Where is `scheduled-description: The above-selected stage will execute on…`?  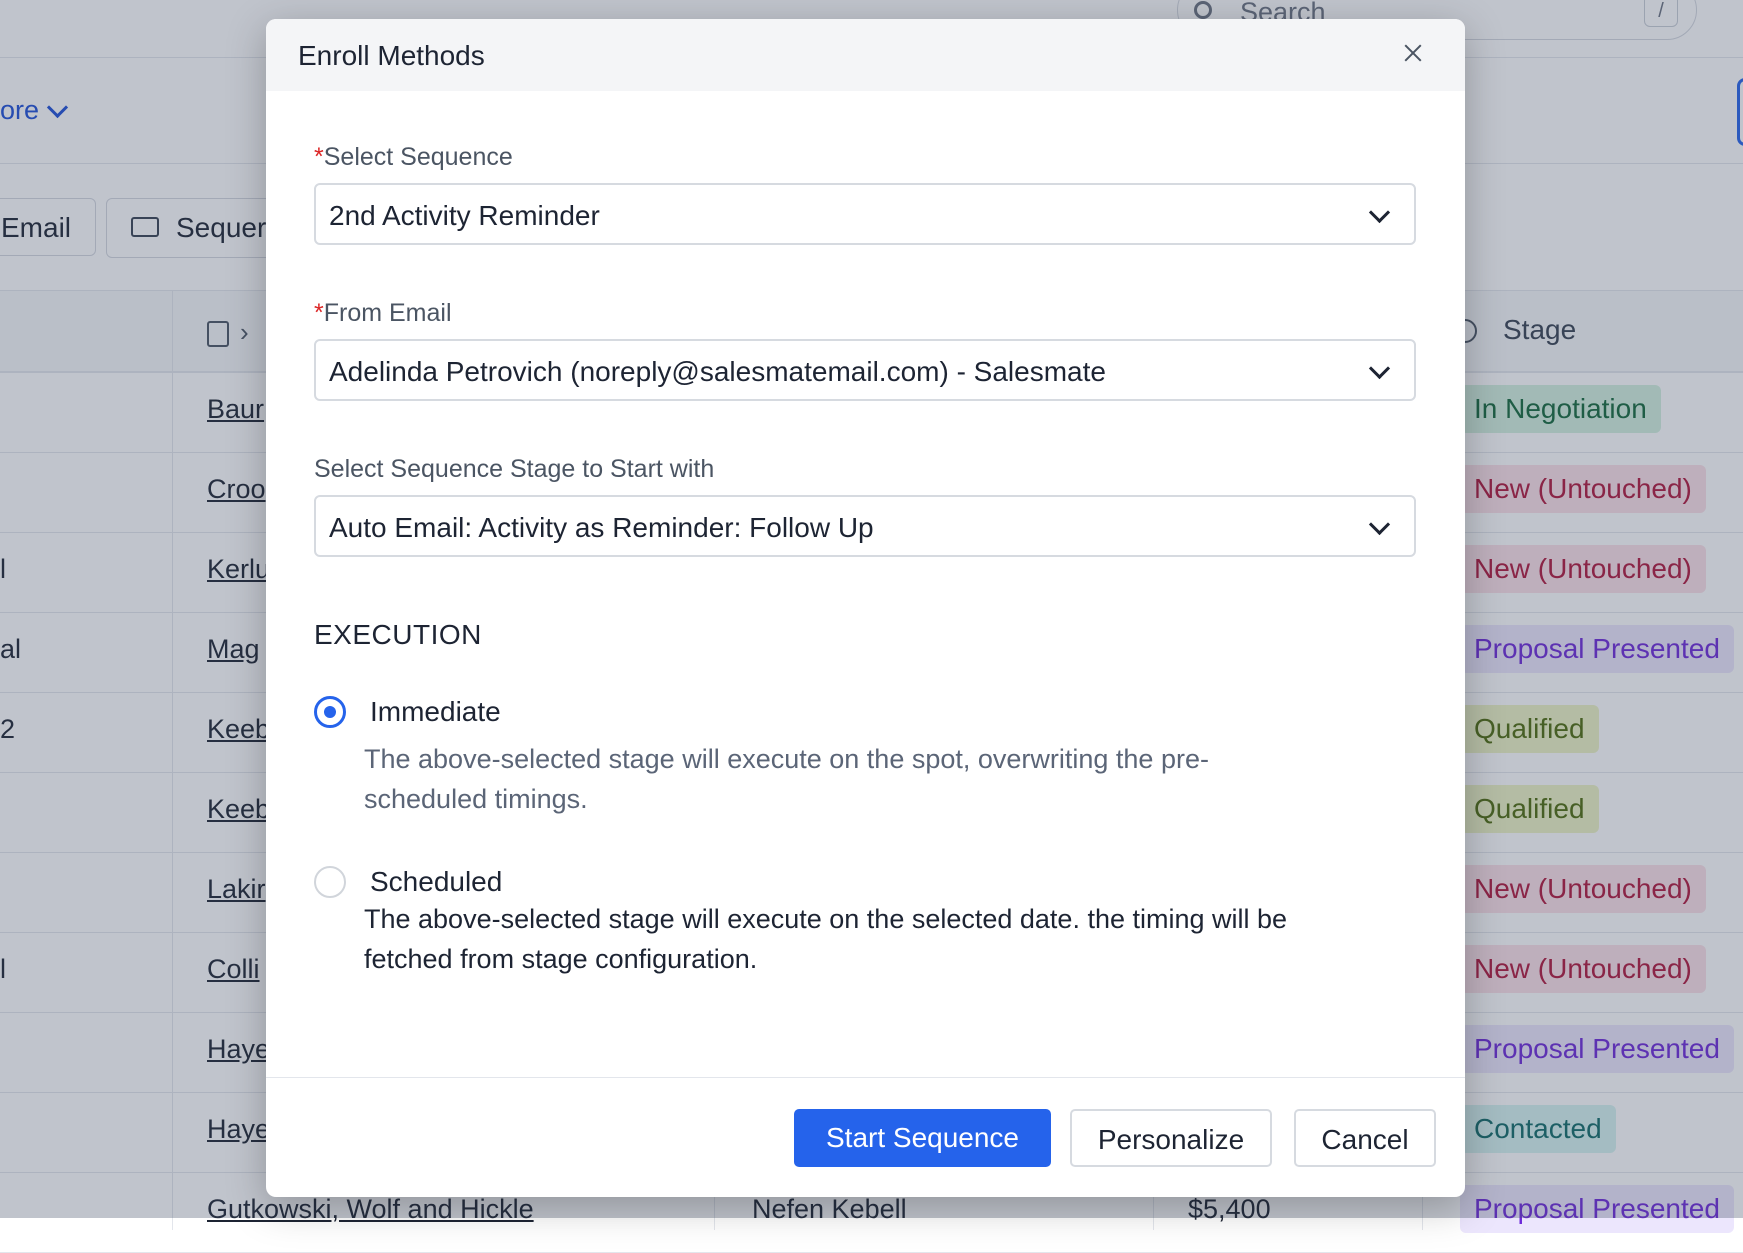 scheduled-description: The above-selected stage will execute on… is located at coordinates (826, 939).